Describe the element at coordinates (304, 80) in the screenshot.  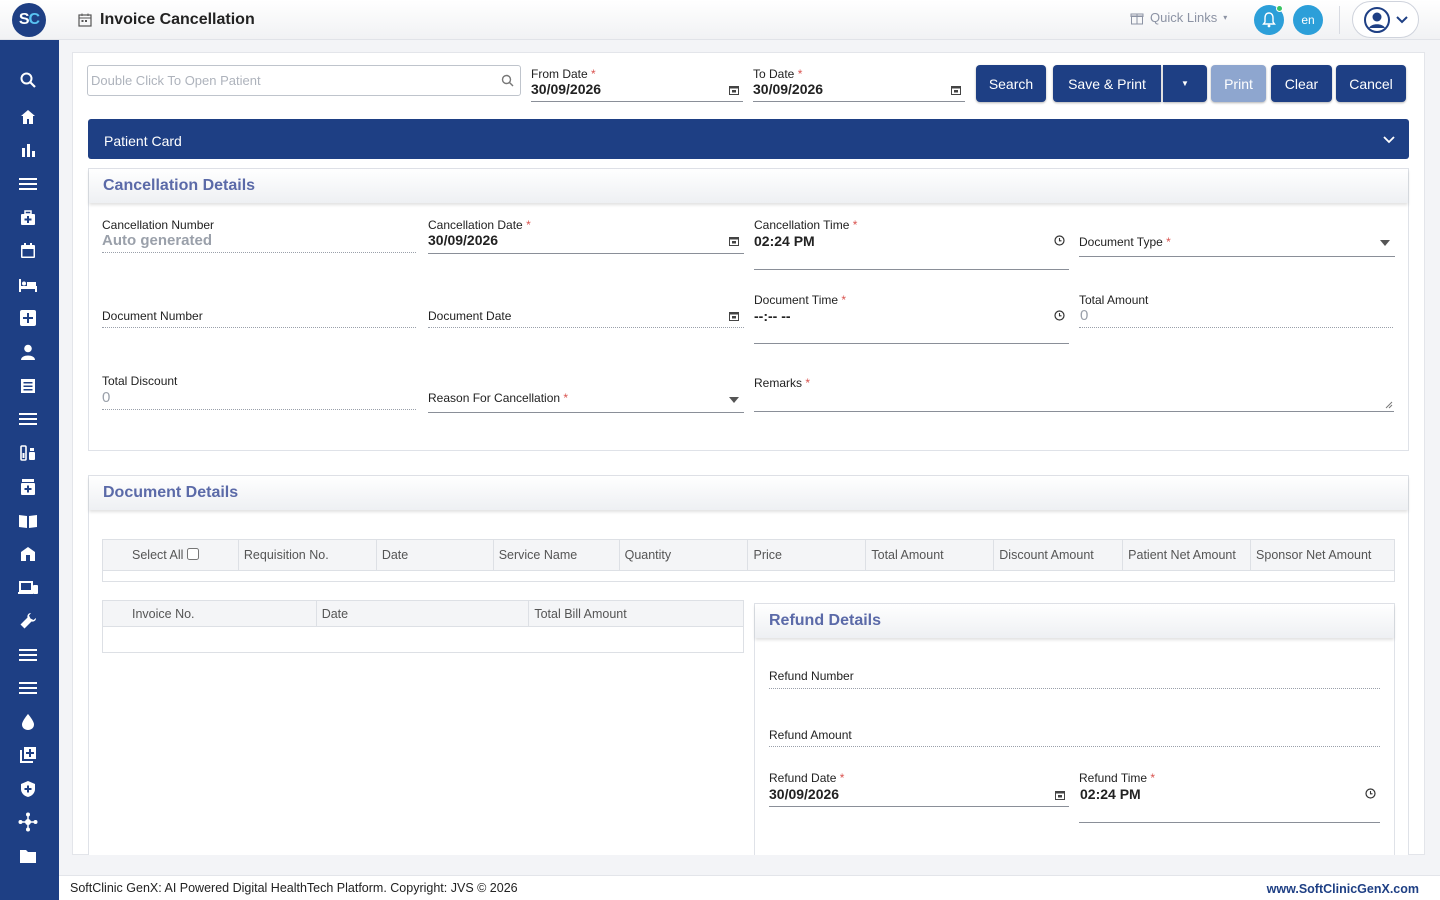
I see `patient-search-input: Double Click To Open Patient` at that location.